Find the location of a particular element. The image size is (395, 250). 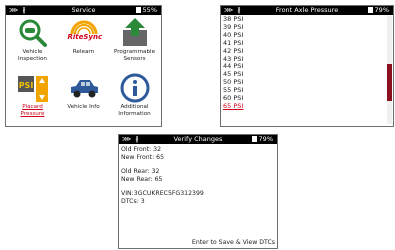

magnifier-car-icon is located at coordinates (33, 33).